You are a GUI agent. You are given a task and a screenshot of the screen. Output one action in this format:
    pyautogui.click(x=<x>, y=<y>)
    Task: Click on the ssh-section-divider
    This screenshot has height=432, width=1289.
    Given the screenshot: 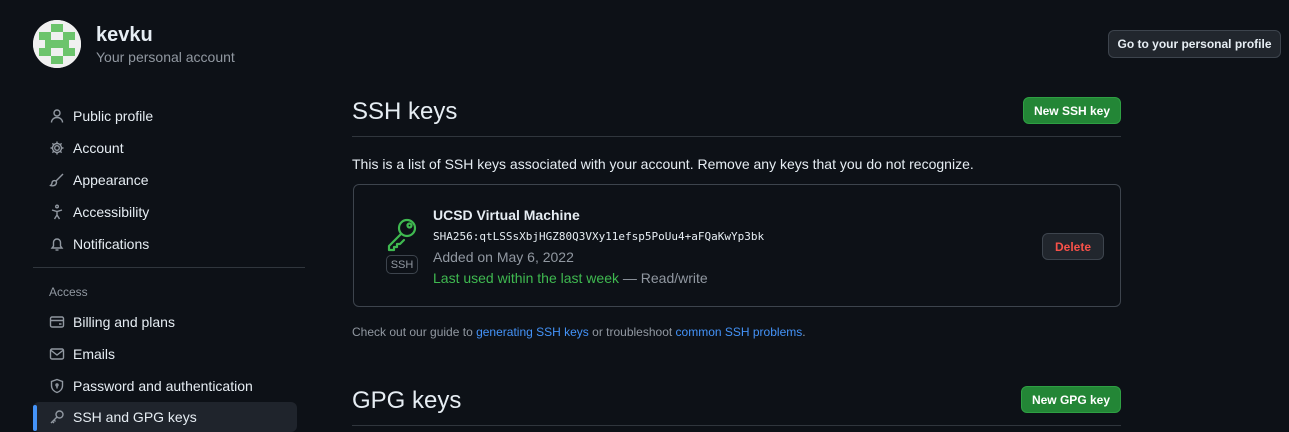 What is the action you would take?
    pyautogui.click(x=736, y=136)
    